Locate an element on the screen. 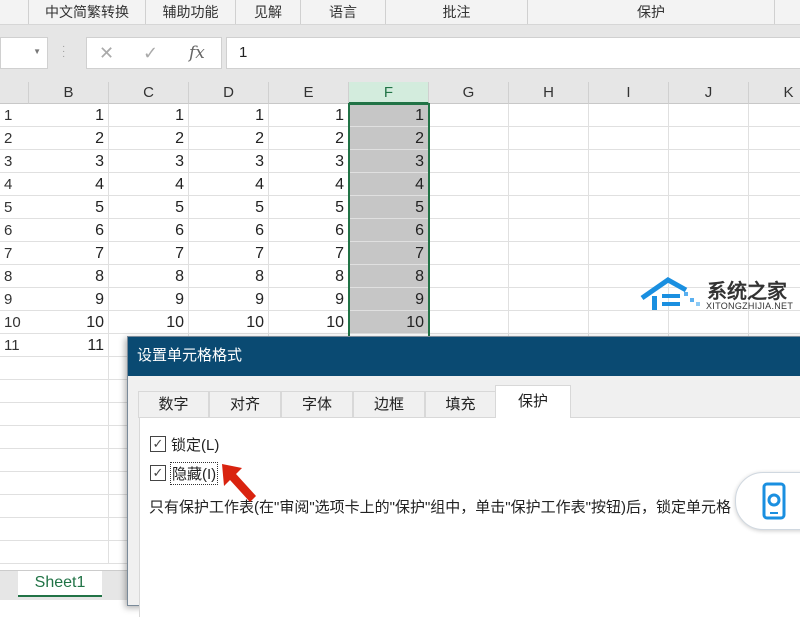 Image resolution: width=800 pixels, height=617 pixels. cell-h9 is located at coordinates (549, 299).